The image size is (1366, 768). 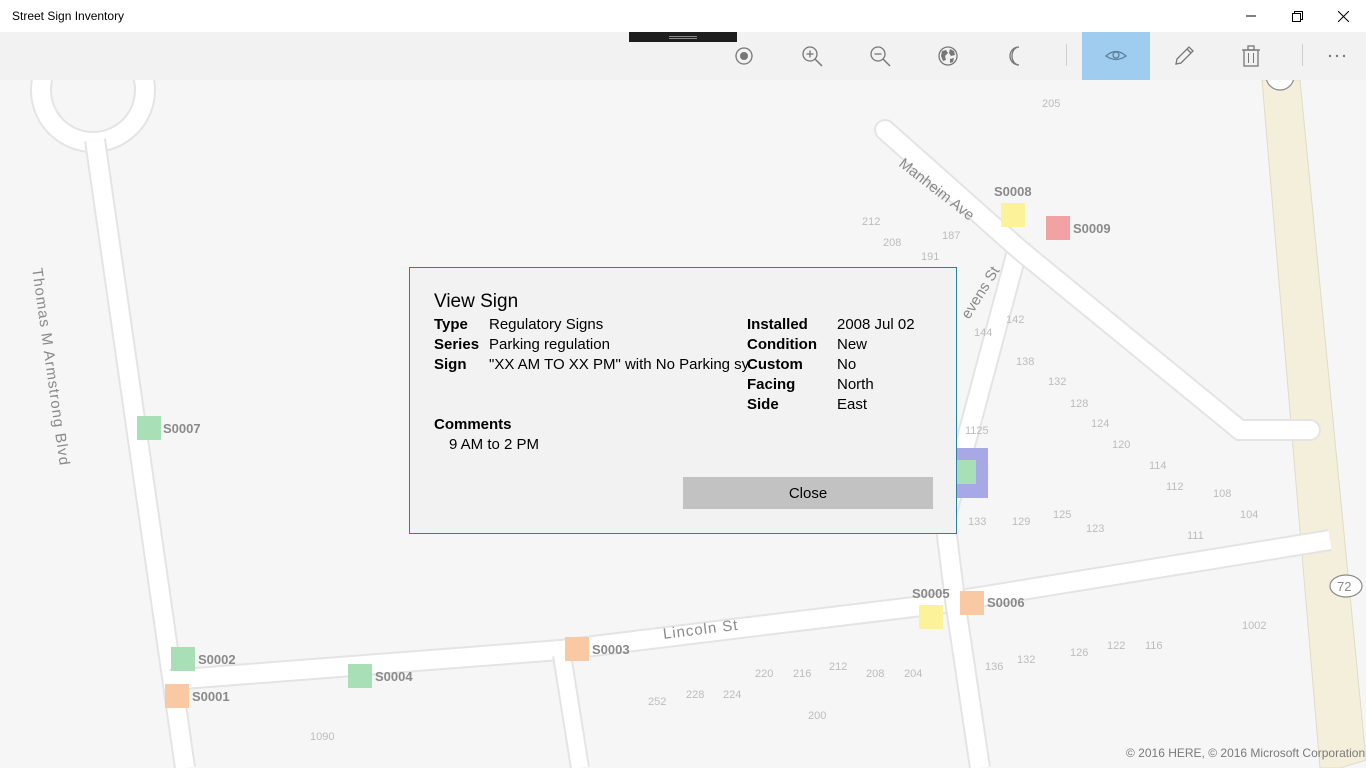 What do you see at coordinates (1100, 424) in the screenshot?
I see `address-number: 124` at bounding box center [1100, 424].